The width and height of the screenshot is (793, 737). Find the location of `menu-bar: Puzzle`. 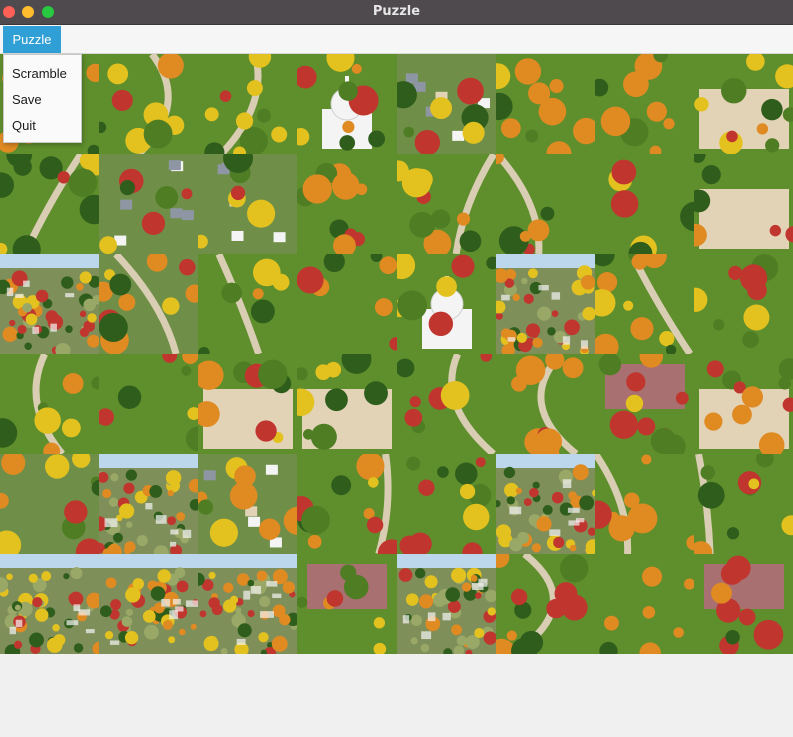

menu-bar: Puzzle is located at coordinates (396, 39).